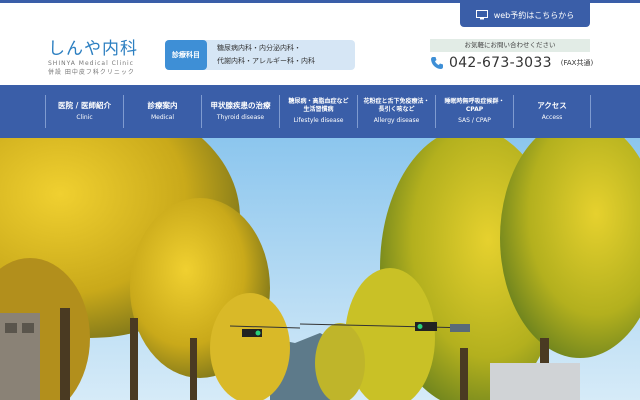  What do you see at coordinates (577, 63) in the screenshot?
I see `fax-note: (FAX共通)` at bounding box center [577, 63].